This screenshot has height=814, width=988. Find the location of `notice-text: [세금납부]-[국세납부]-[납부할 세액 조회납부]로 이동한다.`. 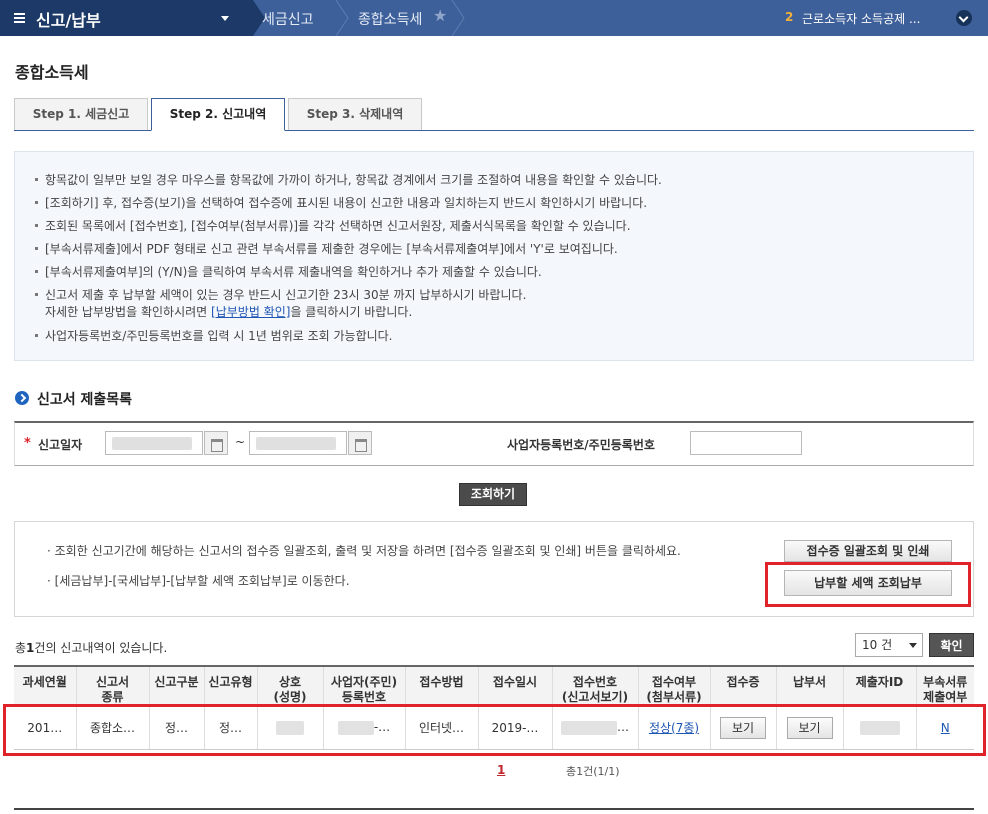

notice-text: [세금납부]-[국세납부]-[납부할 세액 조회납부]로 이동한다. is located at coordinates (202, 581).